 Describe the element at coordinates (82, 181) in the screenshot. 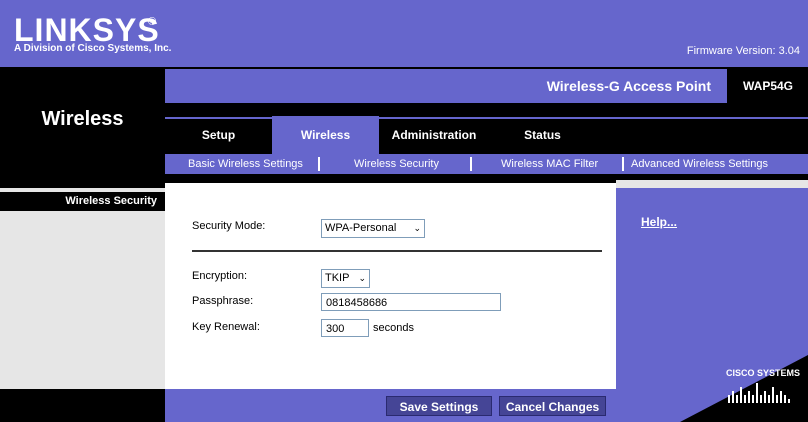

I see `left-column-top` at that location.